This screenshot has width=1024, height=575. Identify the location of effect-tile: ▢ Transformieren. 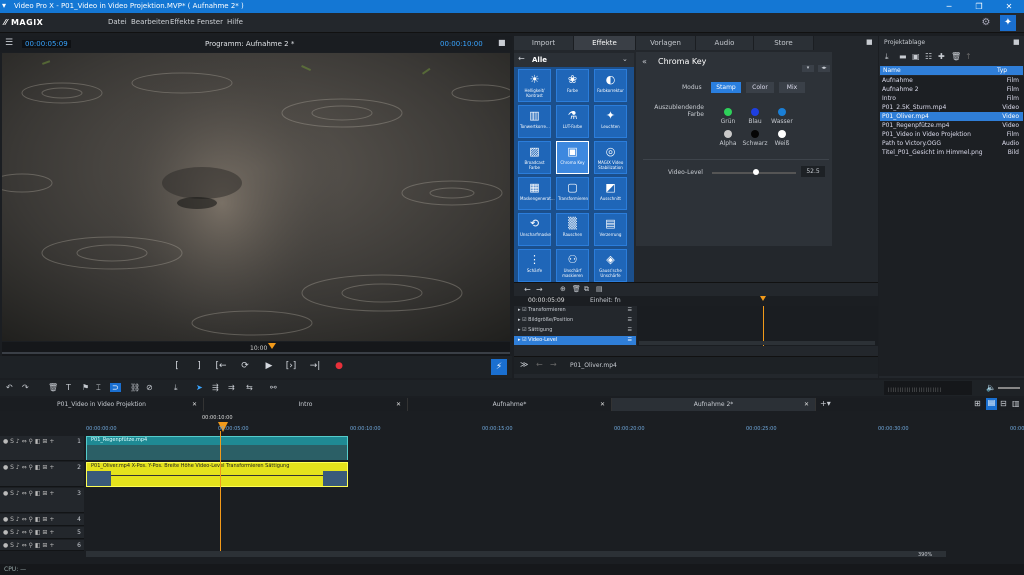
(572, 193).